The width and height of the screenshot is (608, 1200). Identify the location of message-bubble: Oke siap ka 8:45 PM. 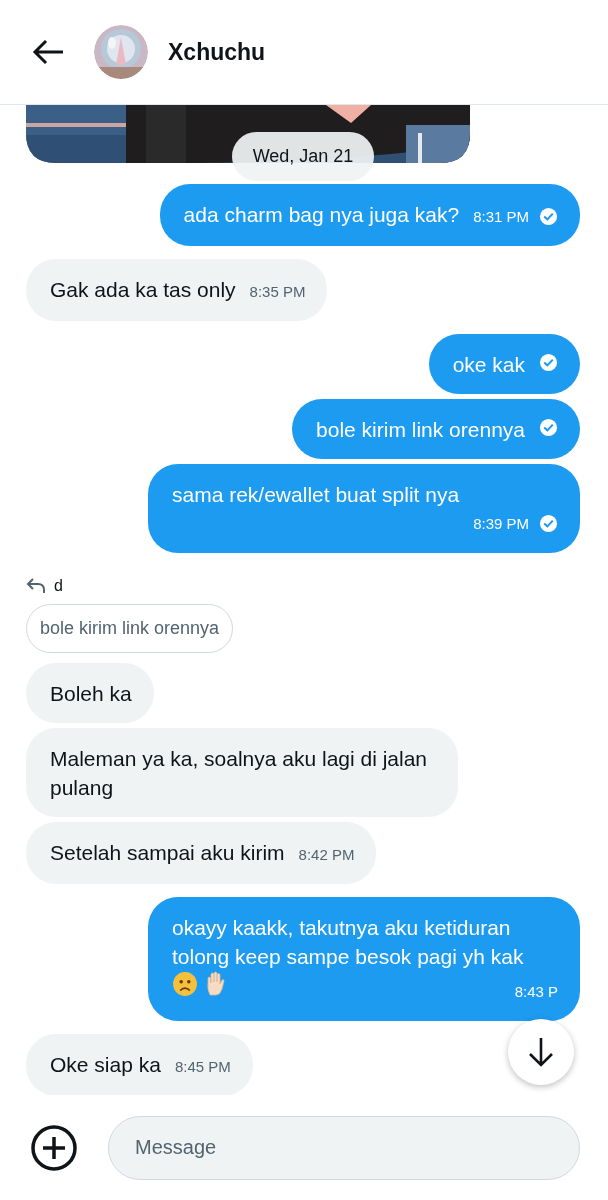
(139, 1064).